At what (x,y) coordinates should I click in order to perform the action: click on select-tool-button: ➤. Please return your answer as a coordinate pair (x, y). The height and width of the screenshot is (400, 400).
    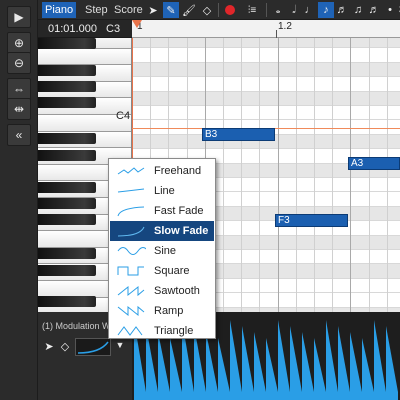
    Looking at the image, I should click on (153, 10).